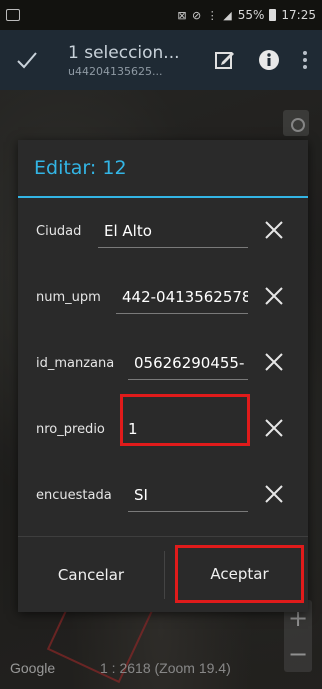 The image size is (322, 689). Describe the element at coordinates (305, 60) in the screenshot. I see `overflow-menu-icon` at that location.